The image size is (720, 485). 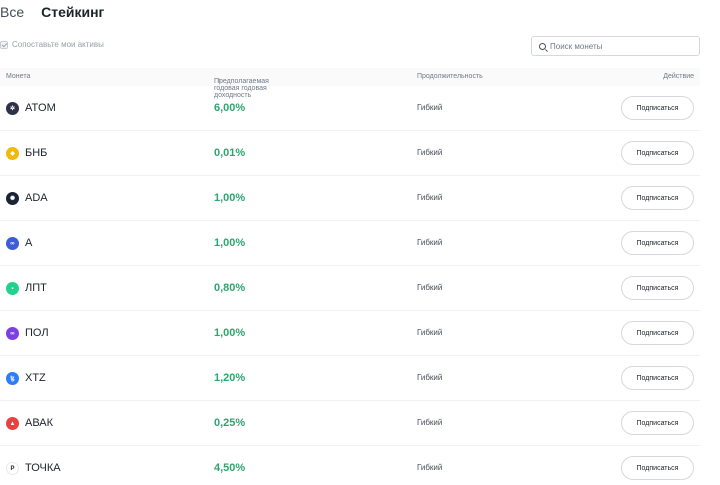 What do you see at coordinates (350, 333) in the screenshot?
I see `table-row: ∞ ПОЛ 1,00% Гибкий Подписаться` at bounding box center [350, 333].